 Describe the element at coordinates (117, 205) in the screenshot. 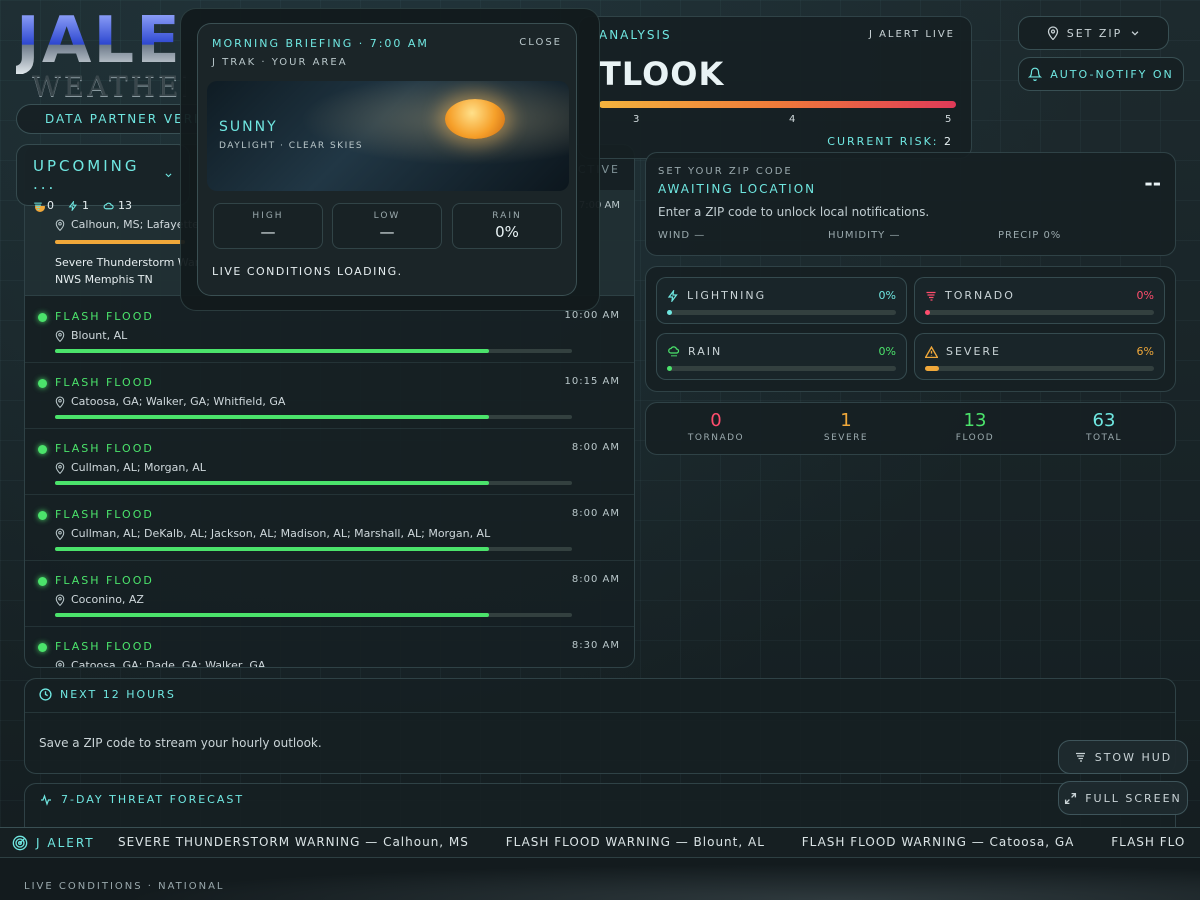

I see `flood-count: 13` at that location.